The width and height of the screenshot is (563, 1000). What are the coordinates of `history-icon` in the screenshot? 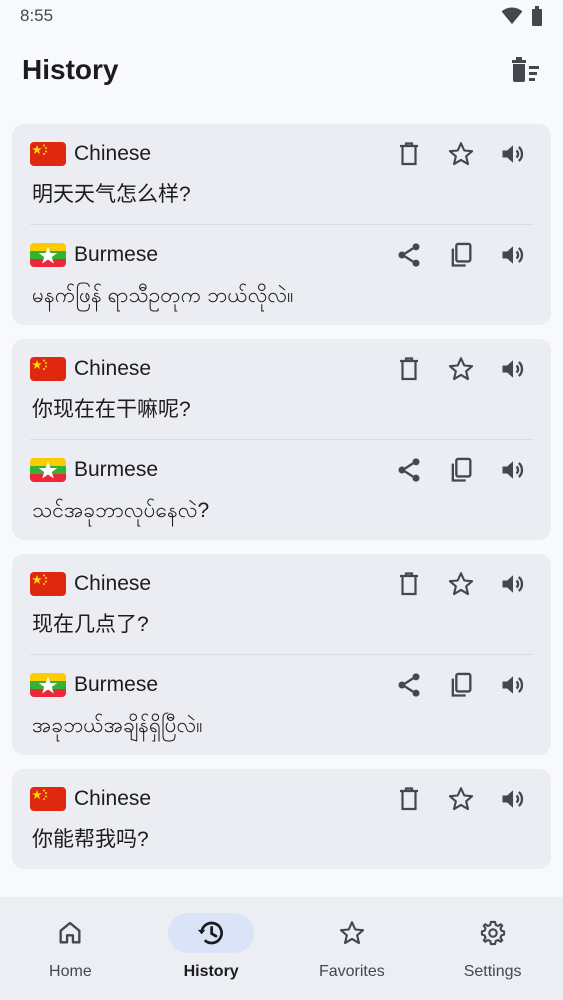 It's located at (211, 933).